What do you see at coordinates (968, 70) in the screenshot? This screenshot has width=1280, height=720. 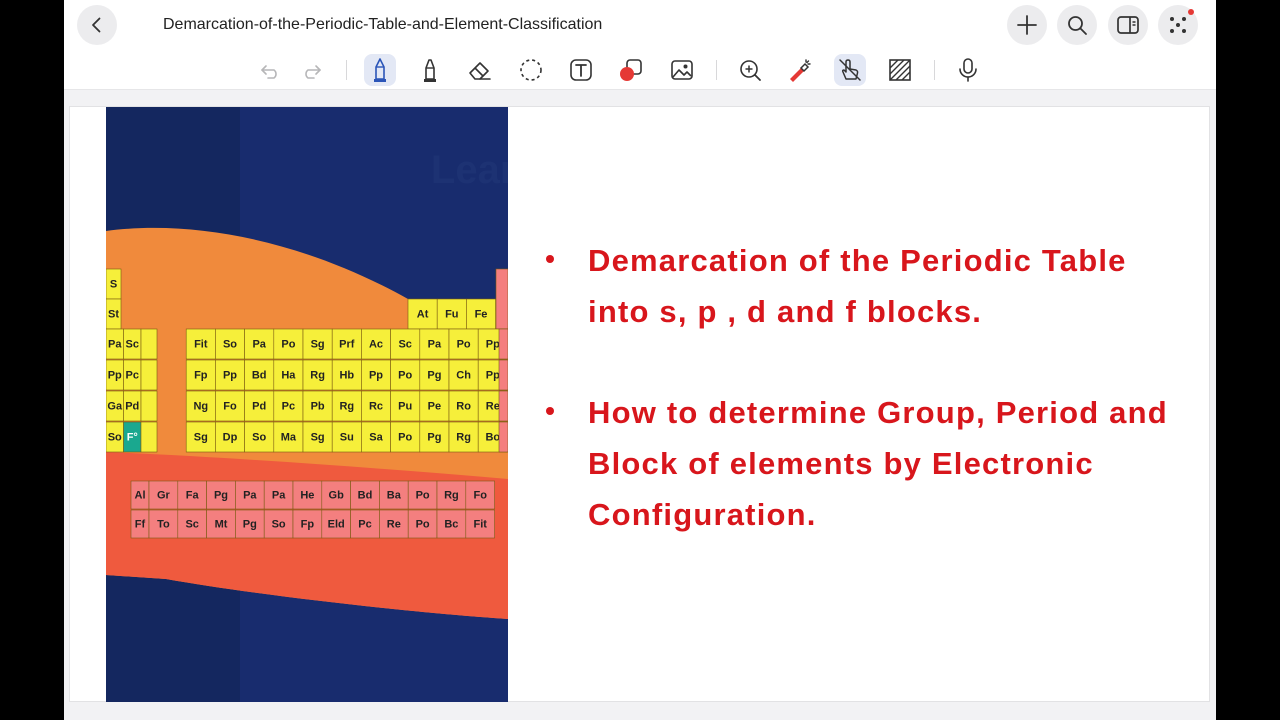 I see `microphone-tool` at bounding box center [968, 70].